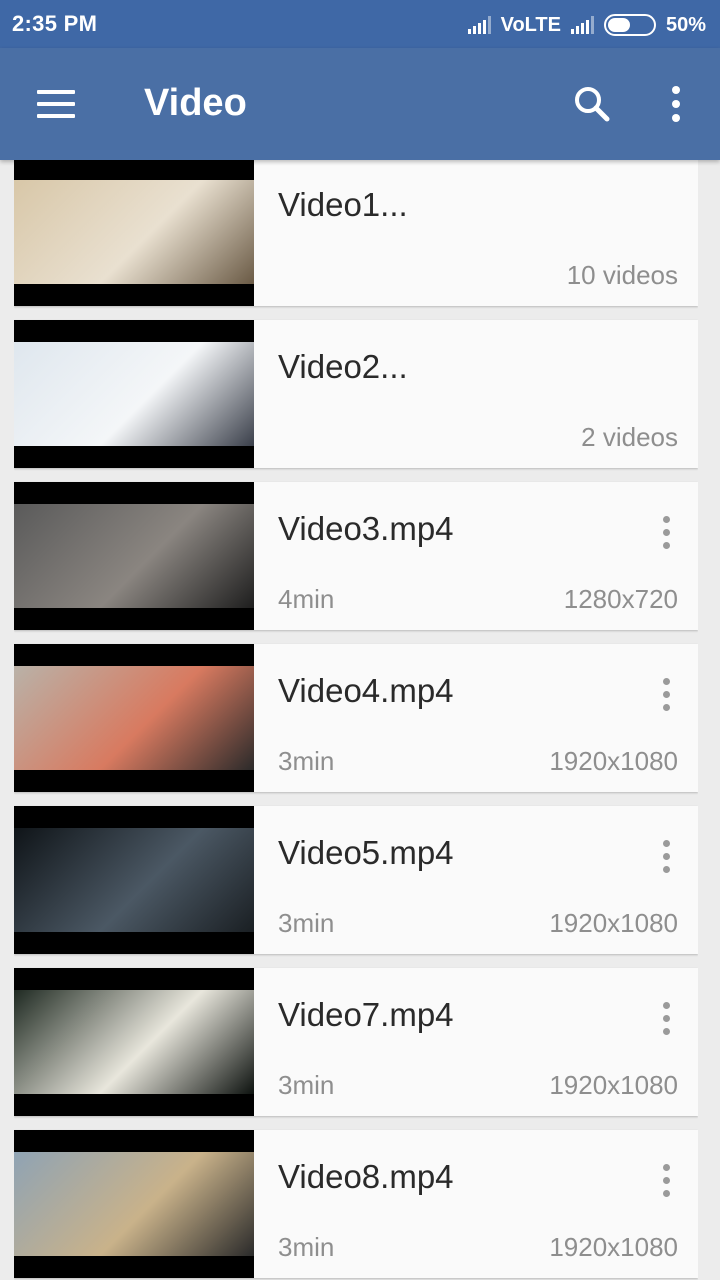  Describe the element at coordinates (620, 599) in the screenshot. I see `video-resolution: 1280x720` at that location.